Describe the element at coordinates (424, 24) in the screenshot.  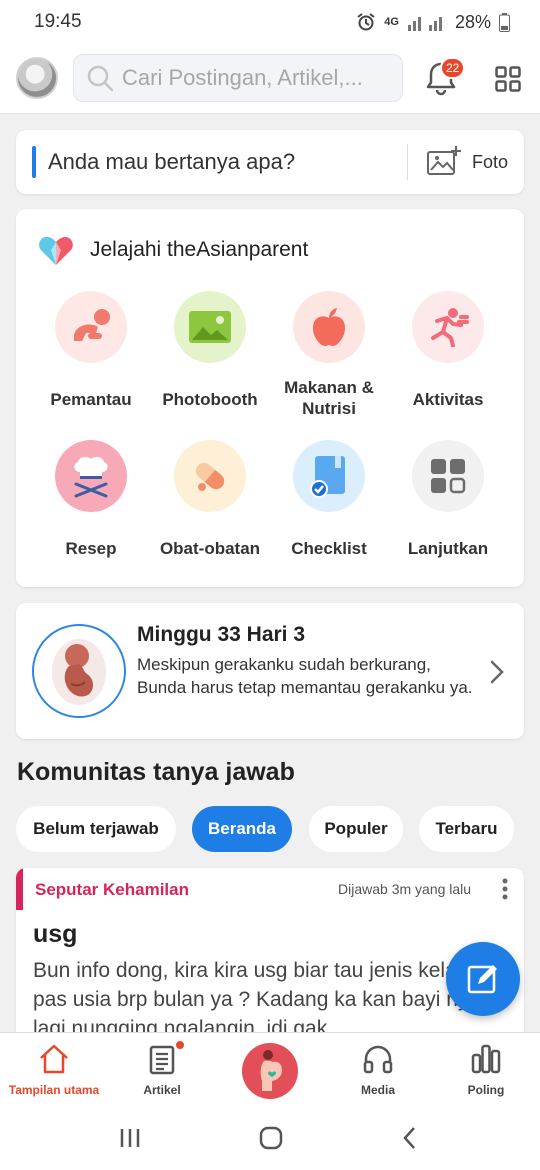
I see `signal-icon` at that location.